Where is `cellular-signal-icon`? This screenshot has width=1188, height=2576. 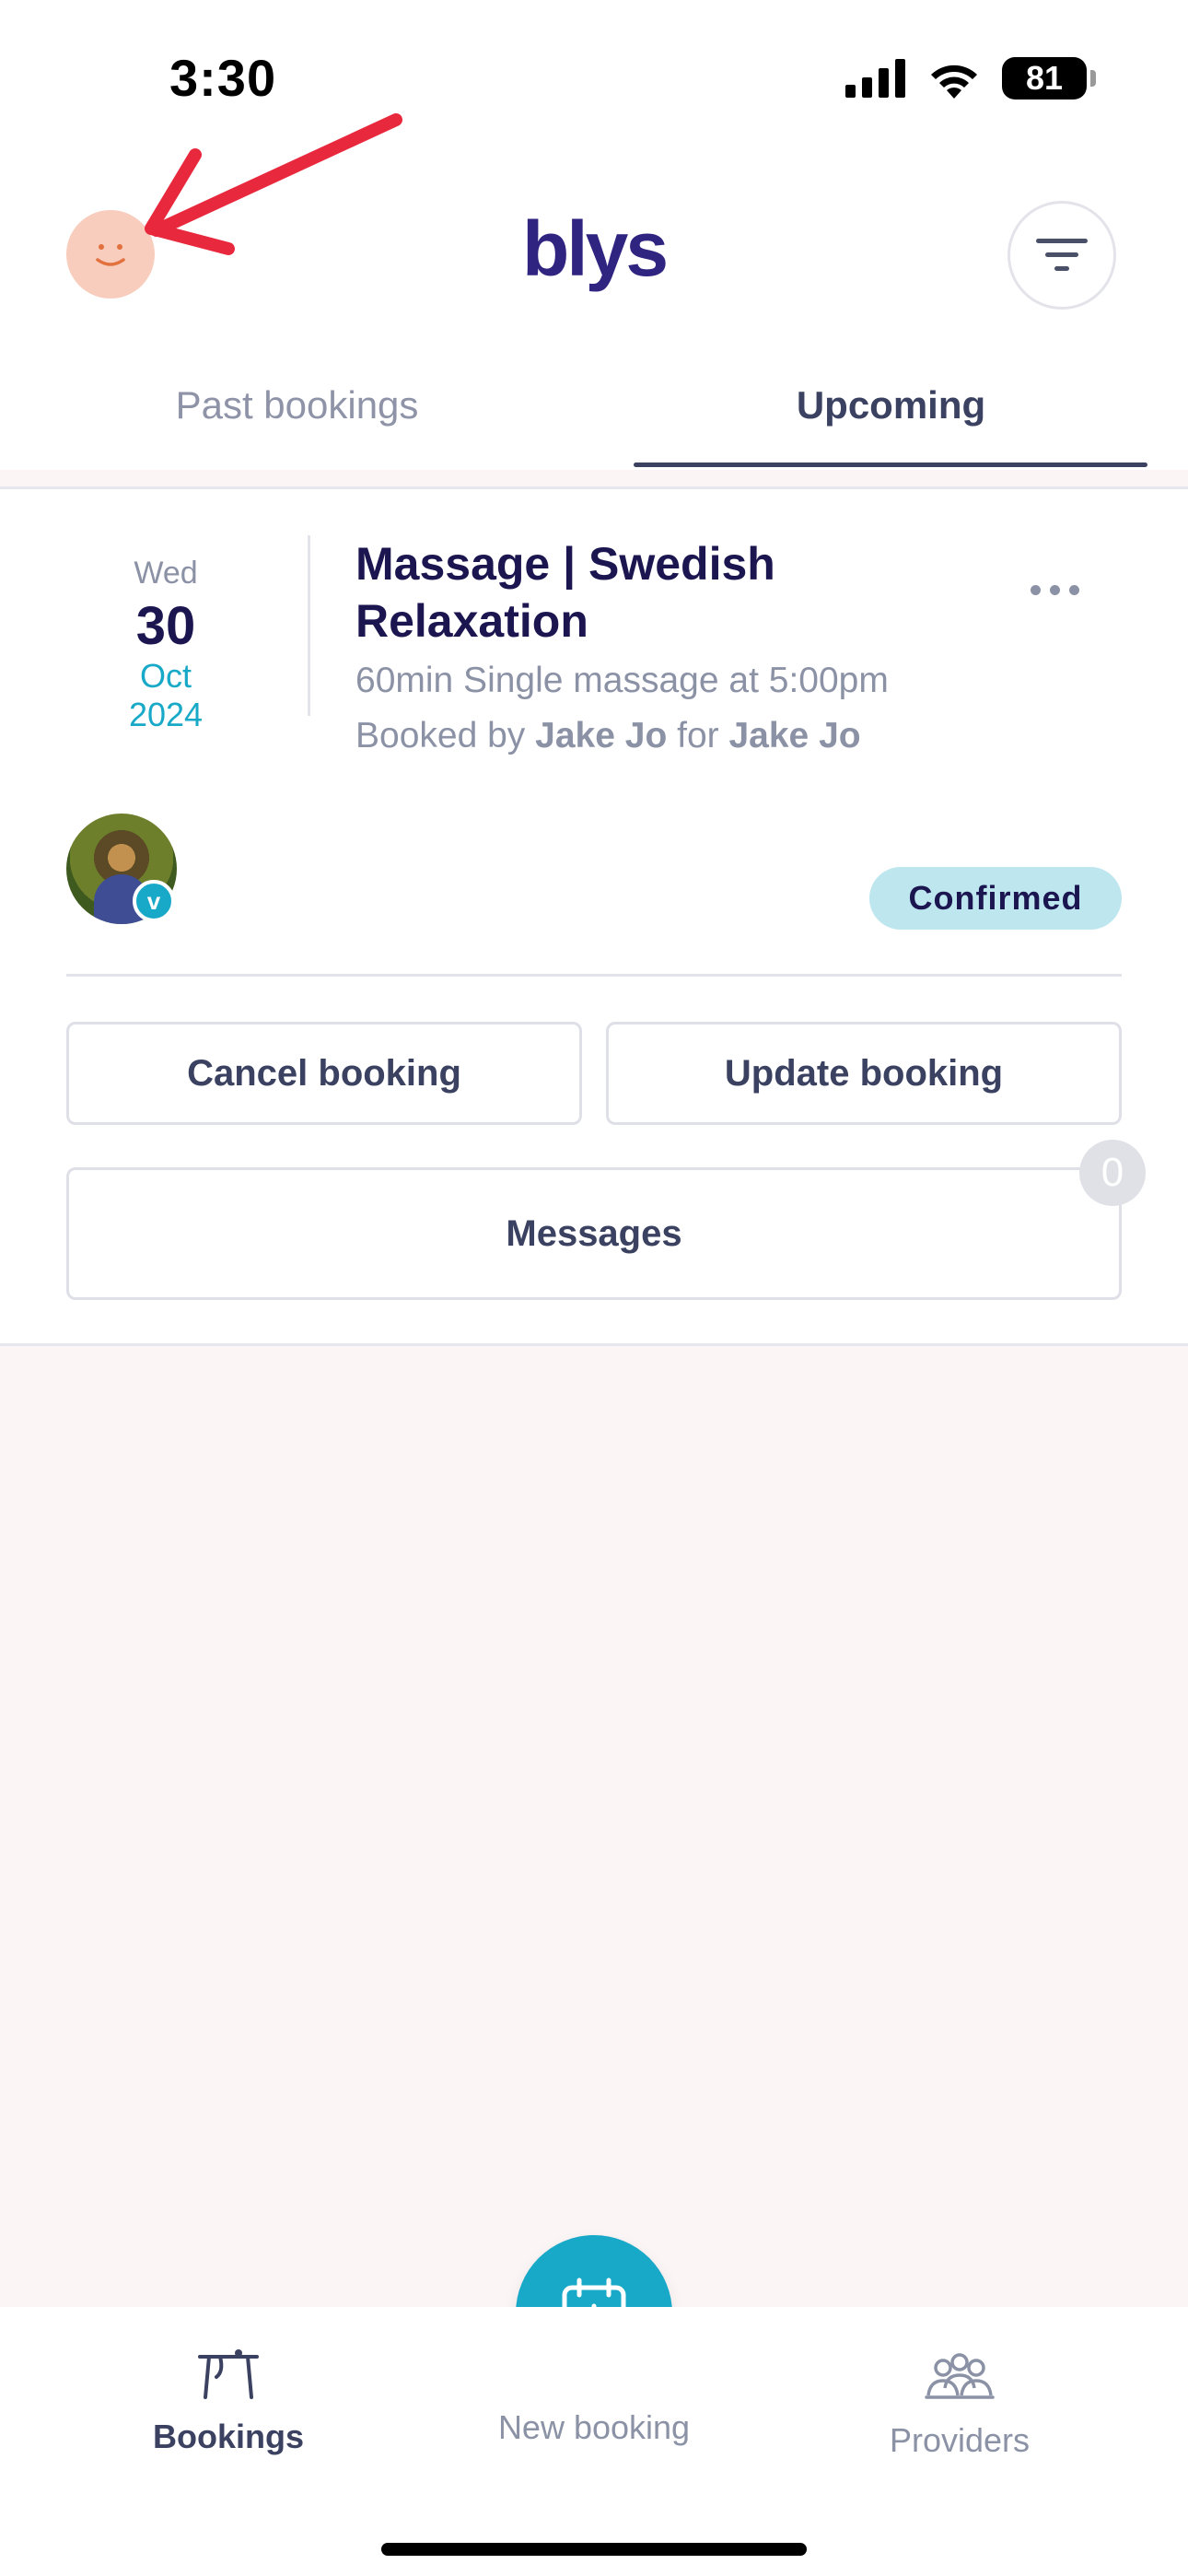 cellular-signal-icon is located at coordinates (875, 78).